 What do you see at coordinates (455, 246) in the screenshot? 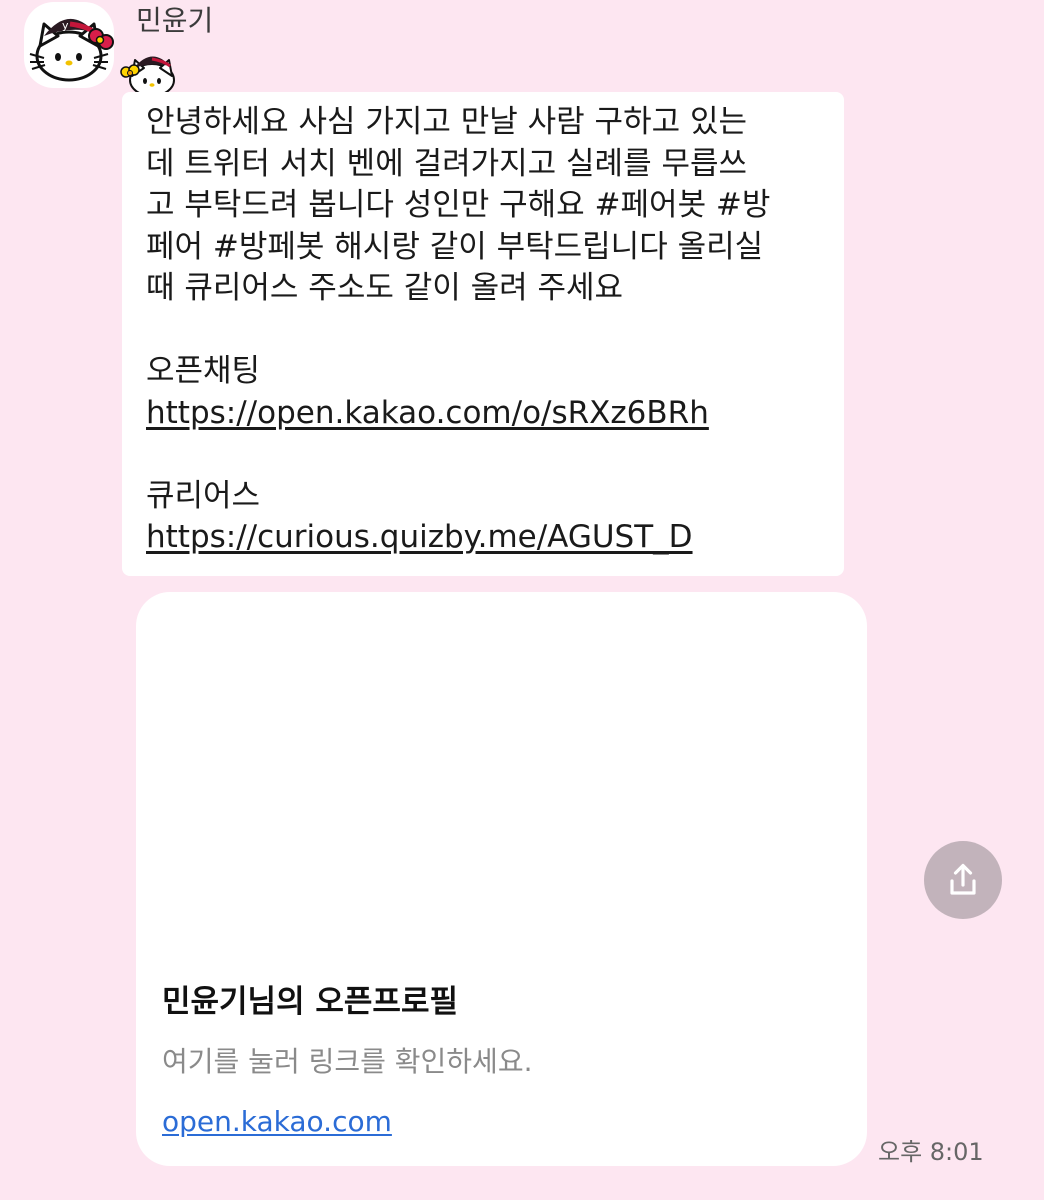
I see `message-line: 페어 #방페봇 해시랑 같이 부탁드립니다 올리실` at bounding box center [455, 246].